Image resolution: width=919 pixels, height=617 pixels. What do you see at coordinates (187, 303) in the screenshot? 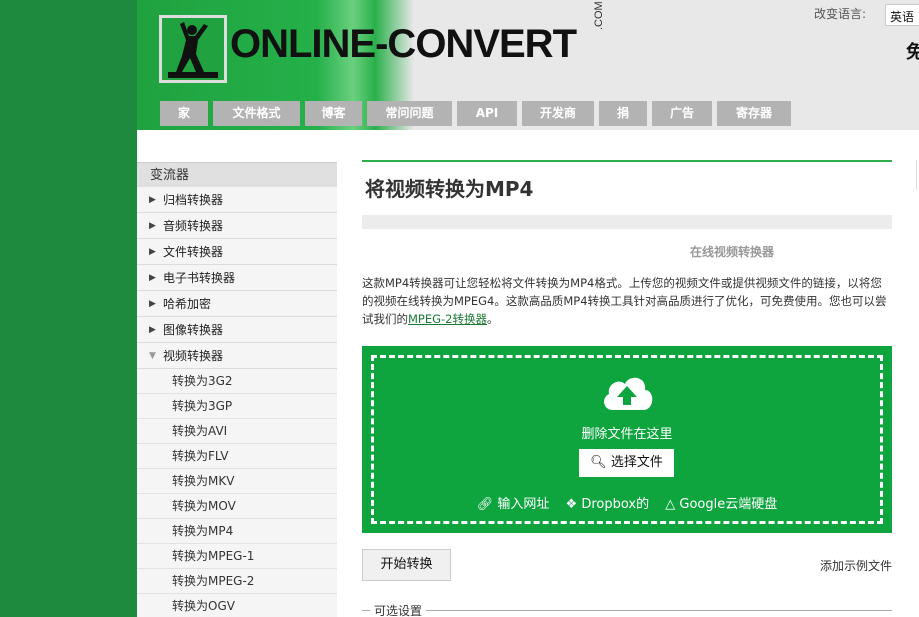
I see `sidebar-item-label: 哈希加密` at bounding box center [187, 303].